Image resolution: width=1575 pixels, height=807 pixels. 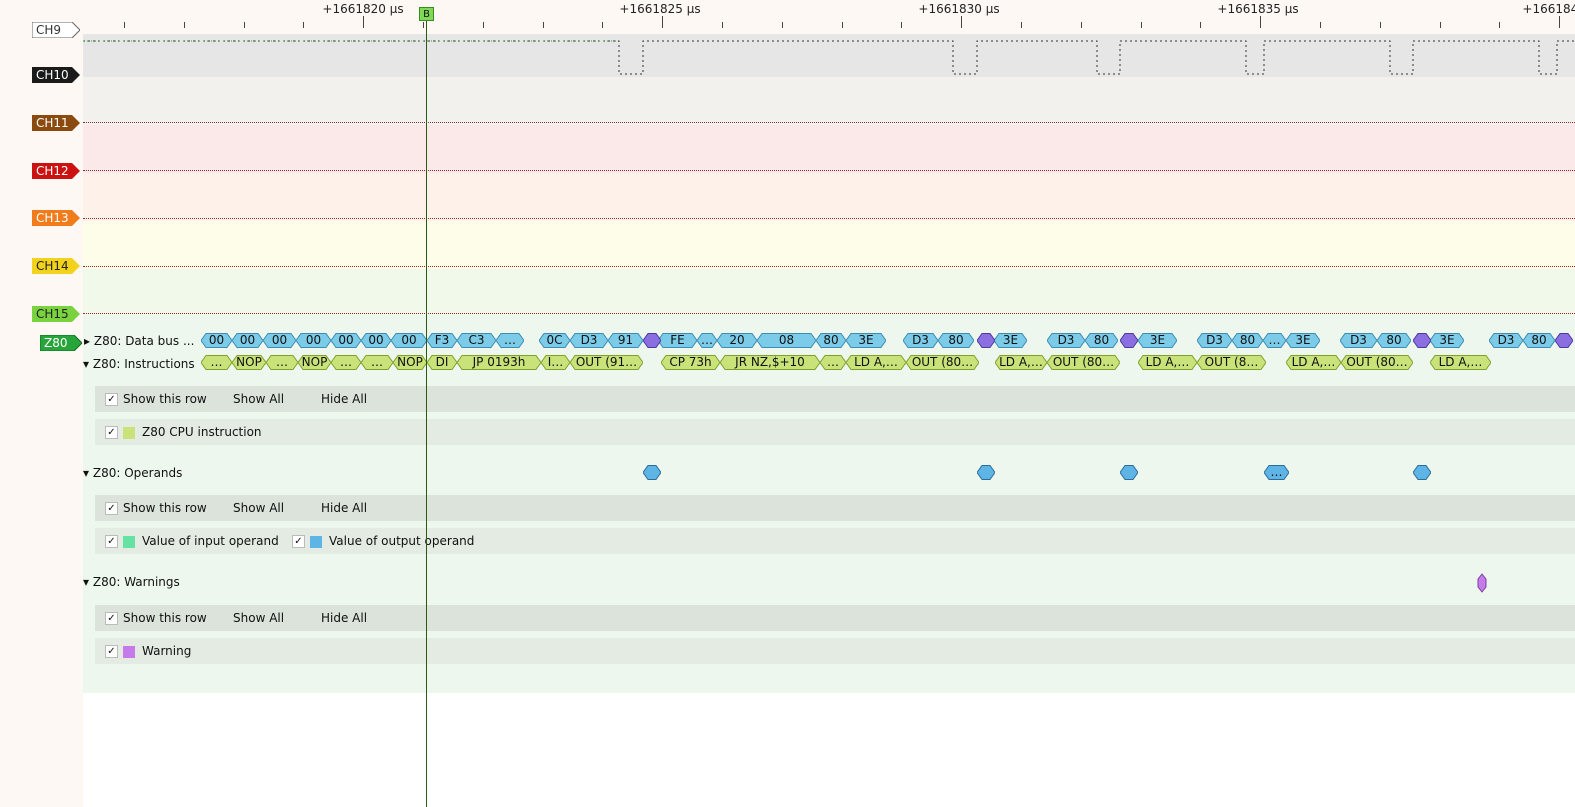 What do you see at coordinates (786, 340) in the screenshot?
I see `data-bus-cell: 08` at bounding box center [786, 340].